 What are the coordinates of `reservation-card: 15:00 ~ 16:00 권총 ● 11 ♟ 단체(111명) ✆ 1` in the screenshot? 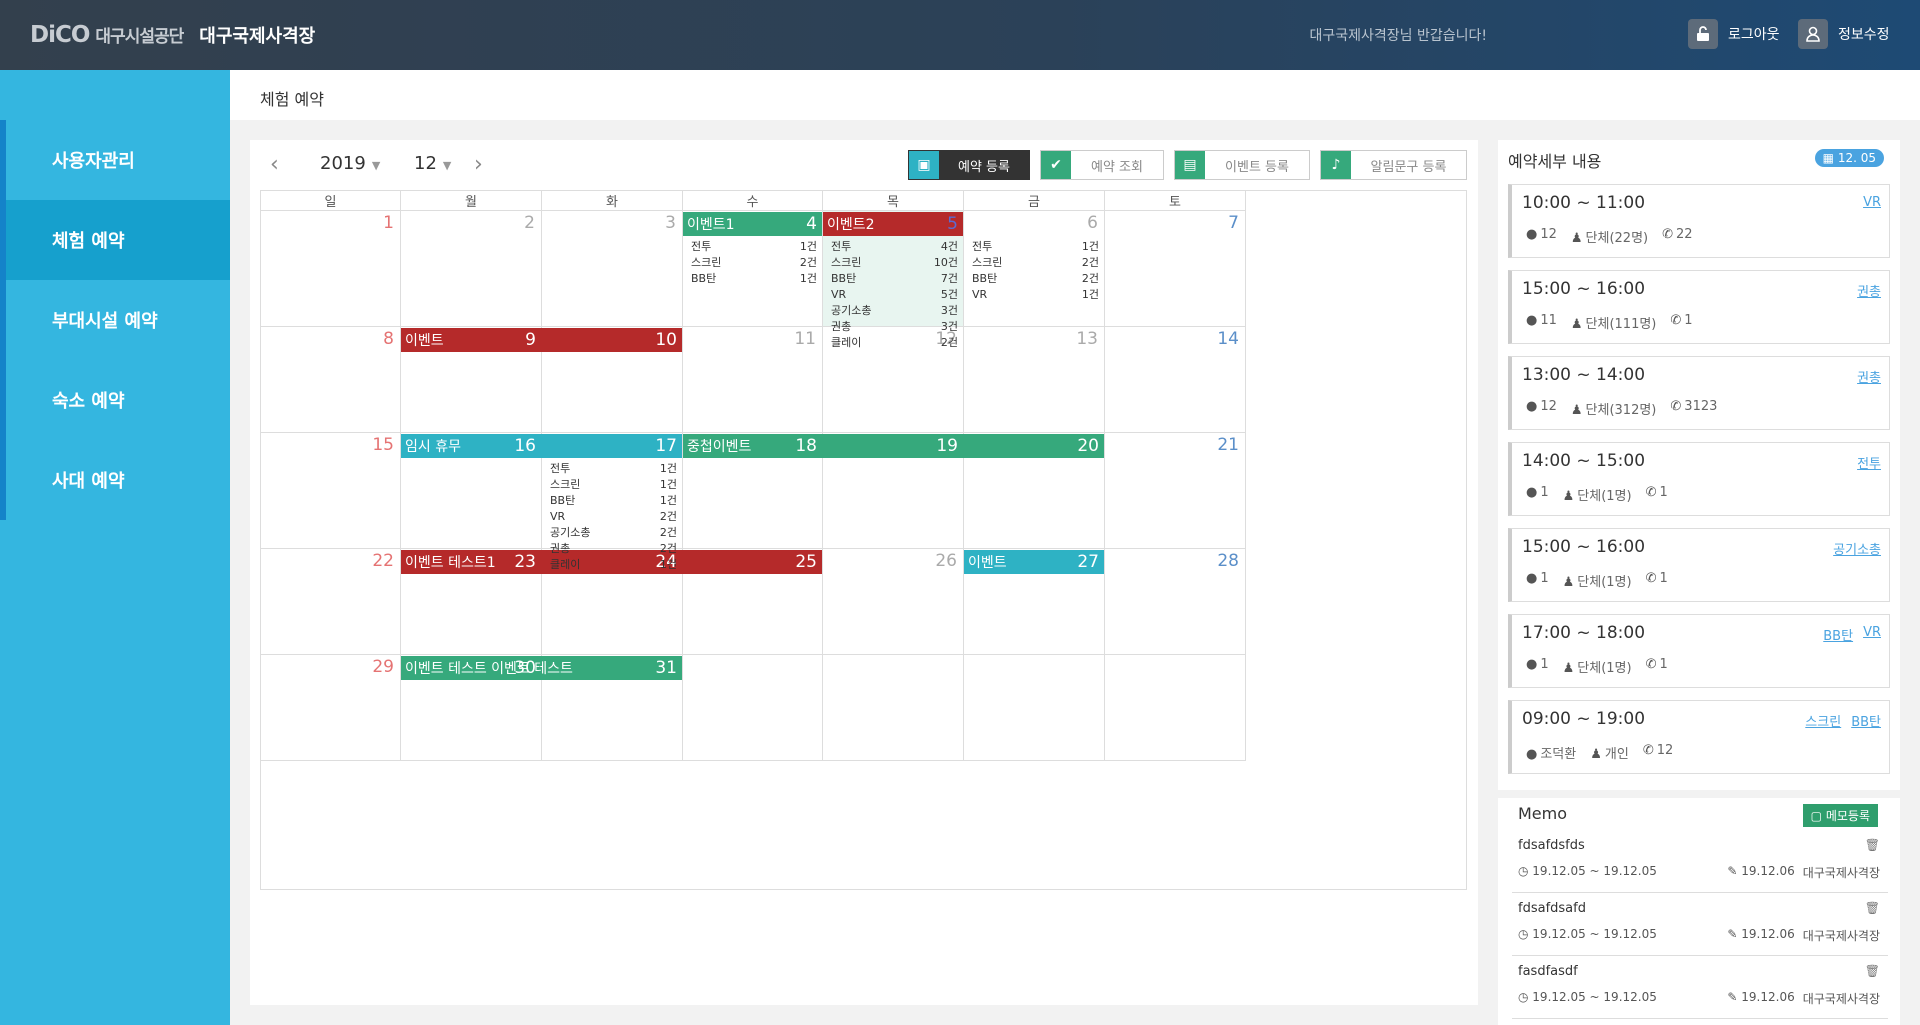 It's located at (1699, 307).